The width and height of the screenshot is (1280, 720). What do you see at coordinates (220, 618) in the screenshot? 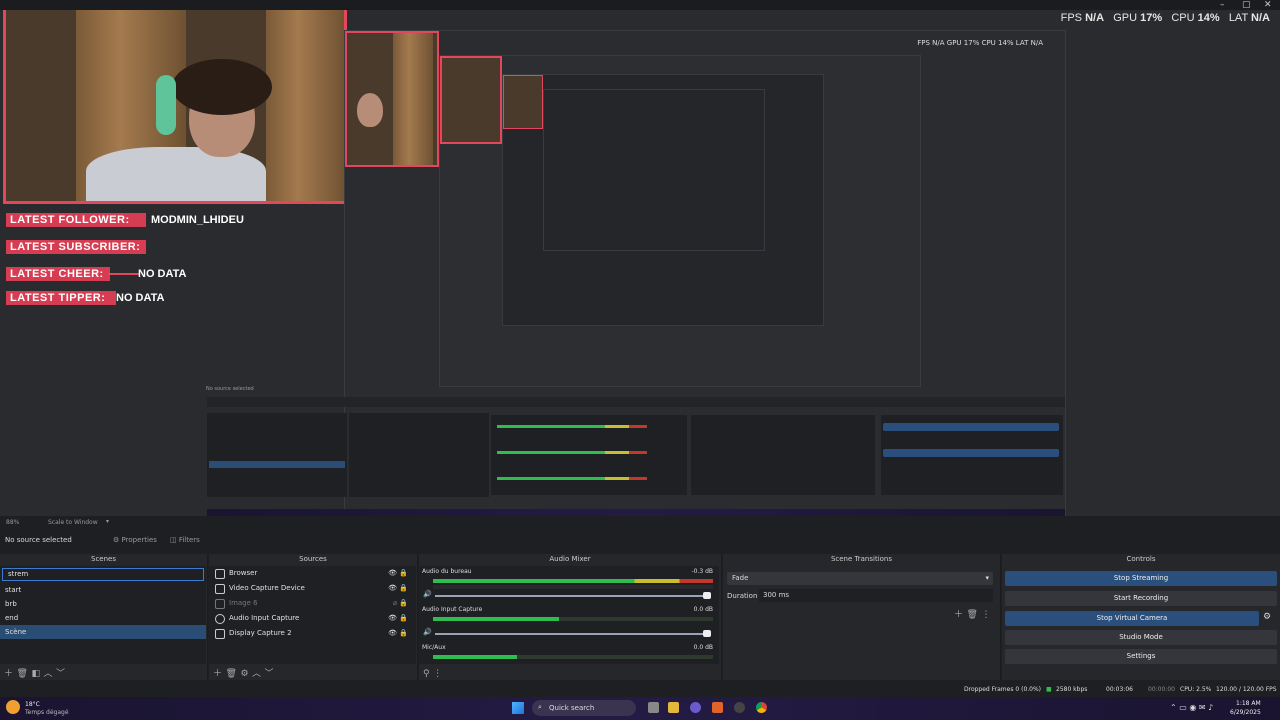
I see `microphone-icon` at bounding box center [220, 618].